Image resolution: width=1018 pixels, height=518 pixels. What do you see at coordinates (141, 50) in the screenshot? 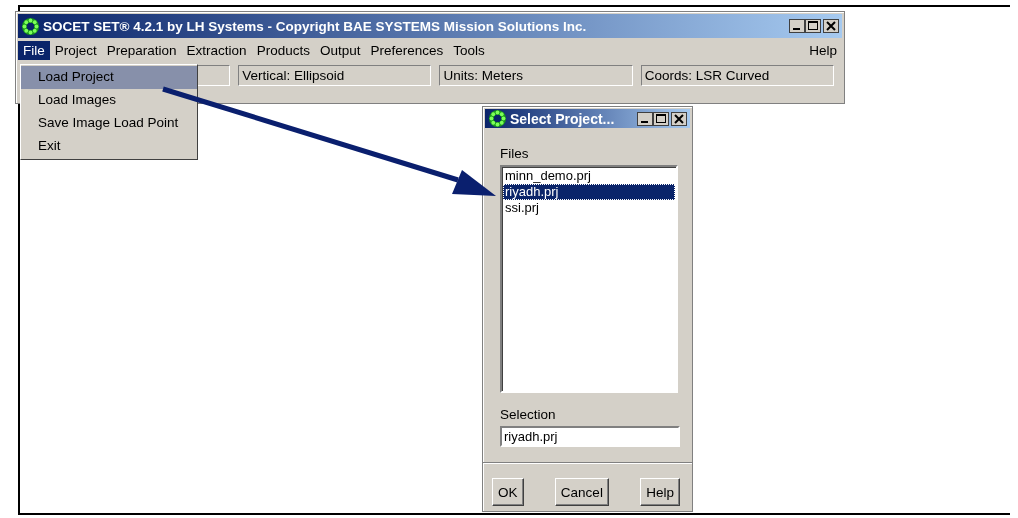
I see `menu-item: Preparation` at bounding box center [141, 50].